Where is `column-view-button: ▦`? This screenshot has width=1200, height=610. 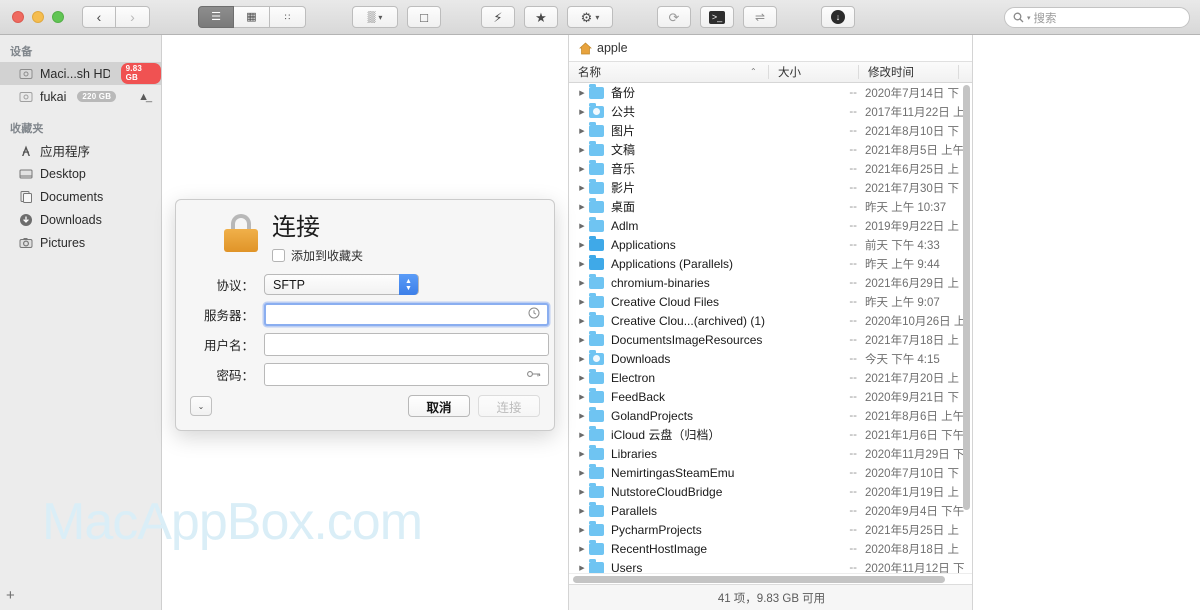
column-view-button: ▦ is located at coordinates (252, 17).